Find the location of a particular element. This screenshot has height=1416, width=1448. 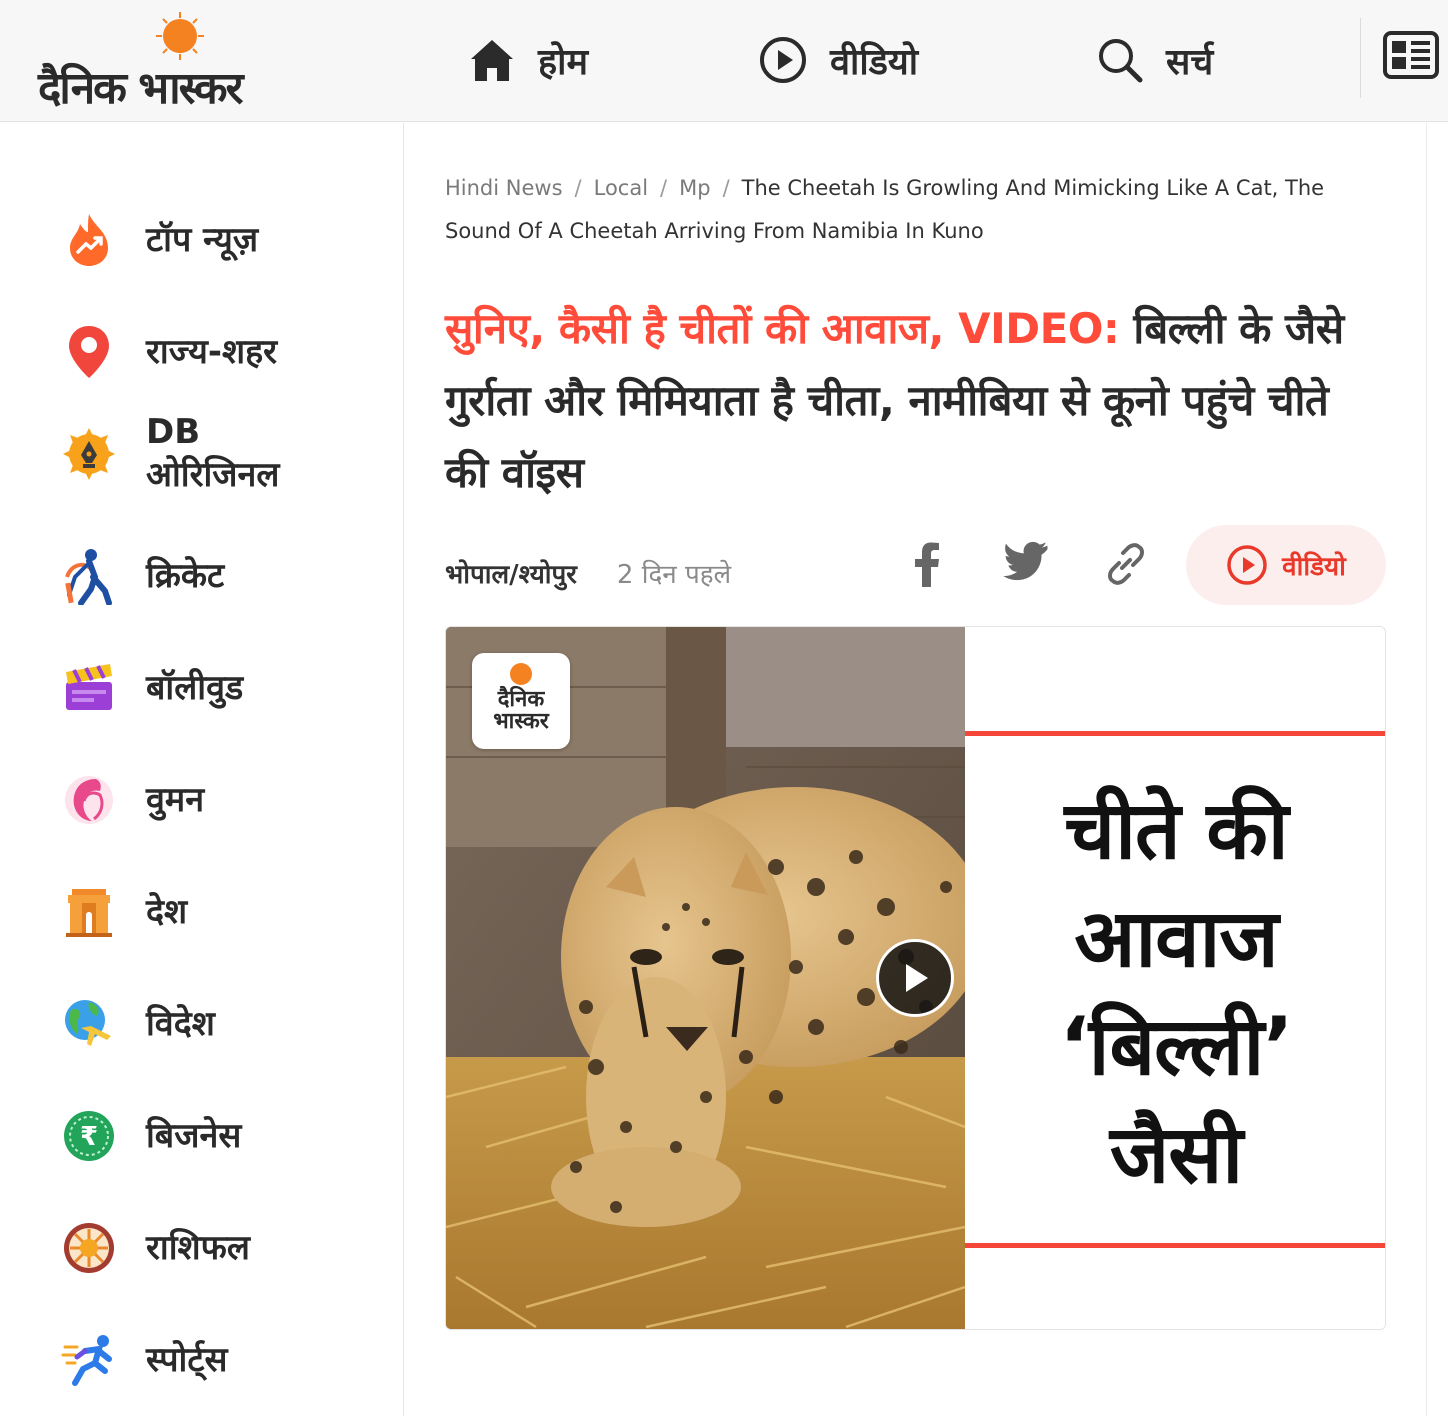

article-meta: भोपाल/श्योपुर 2 दिन पहले is located at coordinates (588, 573).